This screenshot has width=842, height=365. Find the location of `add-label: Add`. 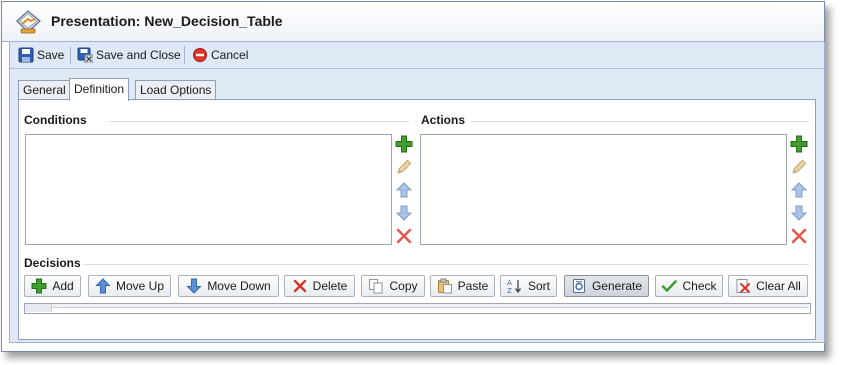

add-label: Add is located at coordinates (63, 286).